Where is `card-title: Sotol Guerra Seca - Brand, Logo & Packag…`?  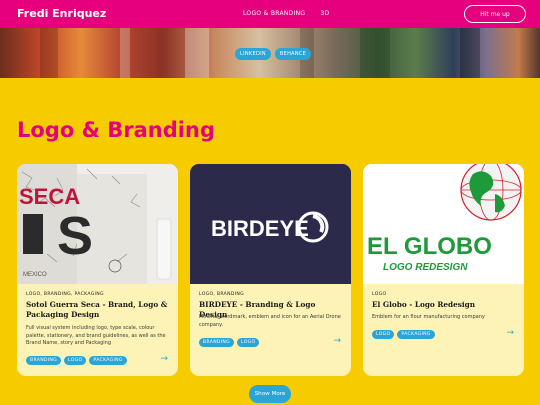 card-title: Sotol Guerra Seca - Brand, Logo & Packag… is located at coordinates (98, 309).